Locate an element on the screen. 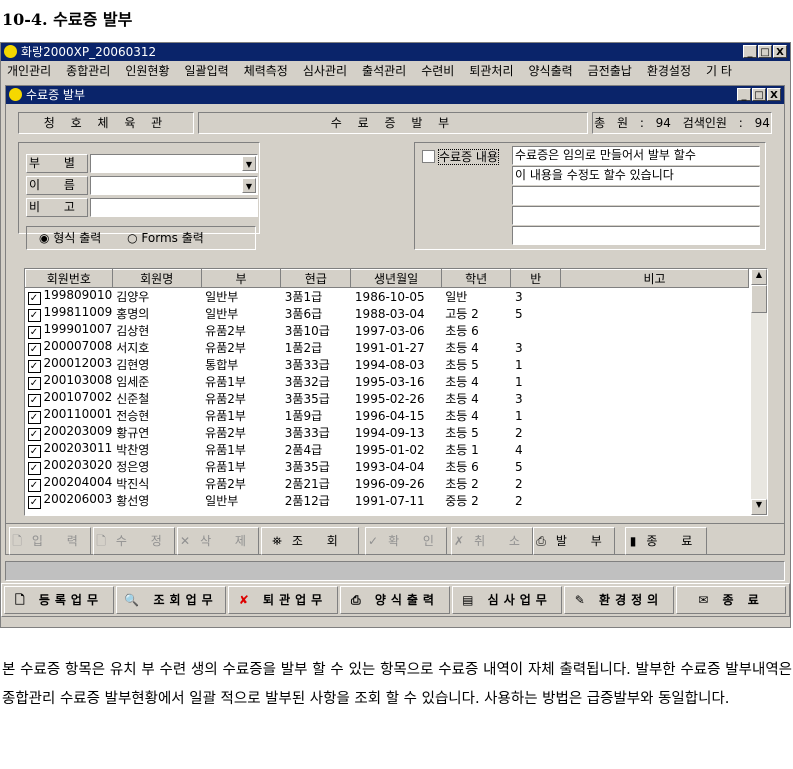 The height and width of the screenshot is (769, 793). menu-item: 종합관리 is located at coordinates (88, 71).